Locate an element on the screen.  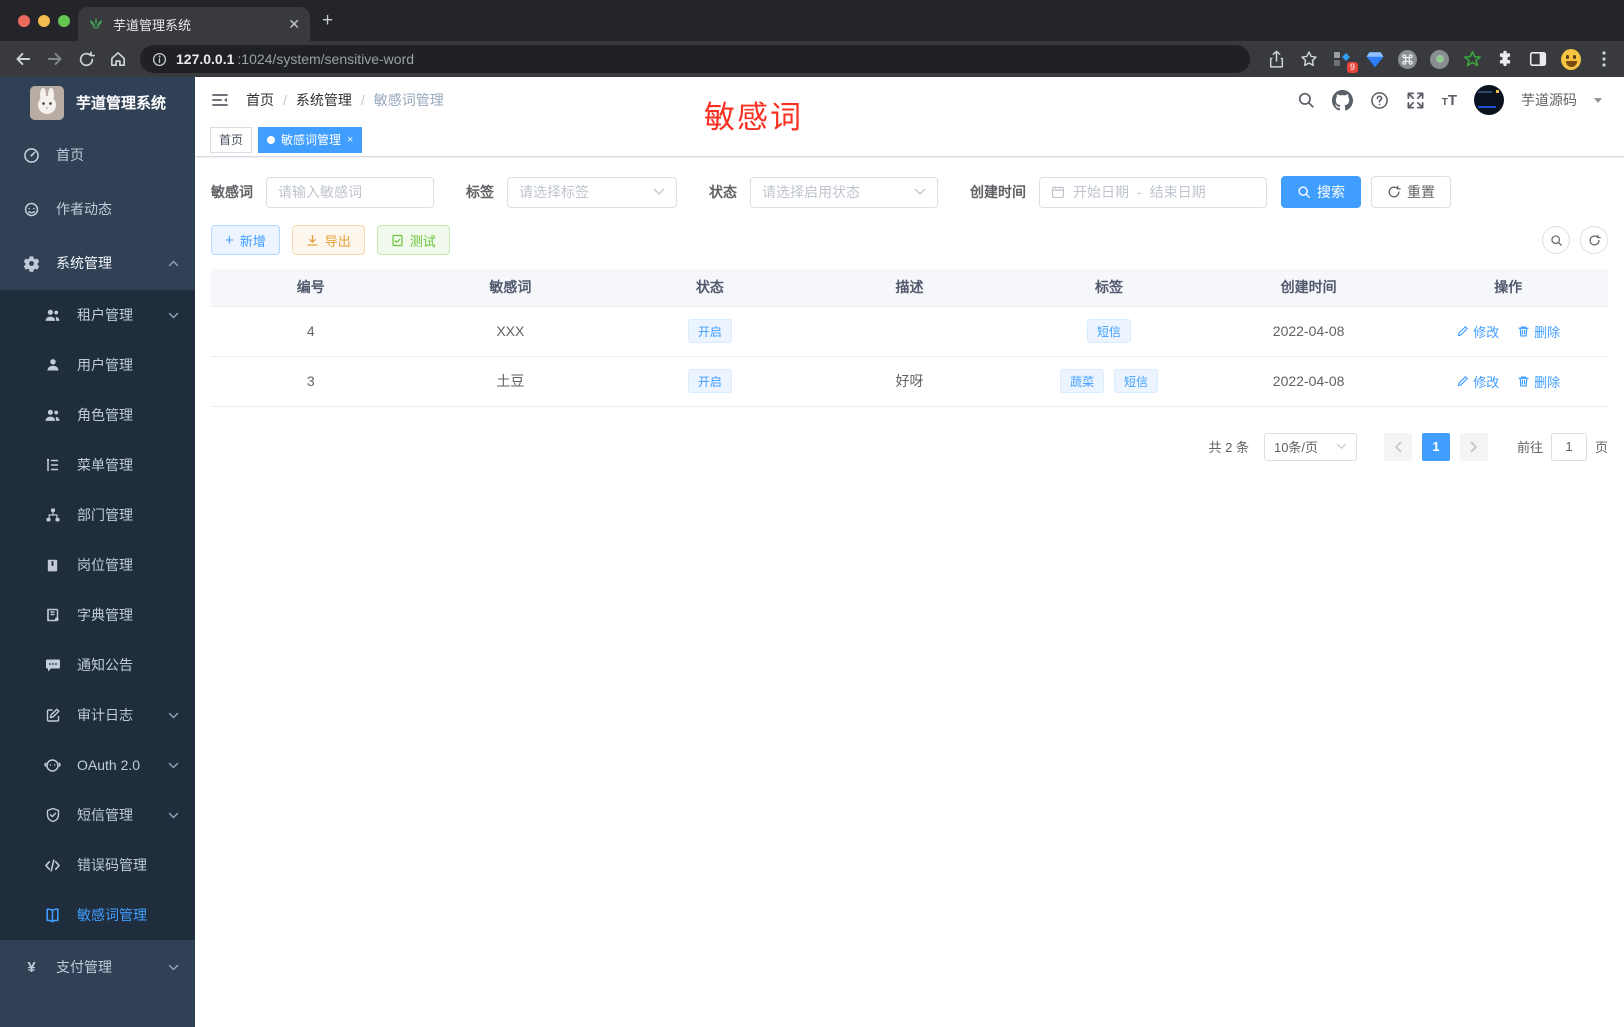
record-extension-icon is located at coordinates (1439, 59).